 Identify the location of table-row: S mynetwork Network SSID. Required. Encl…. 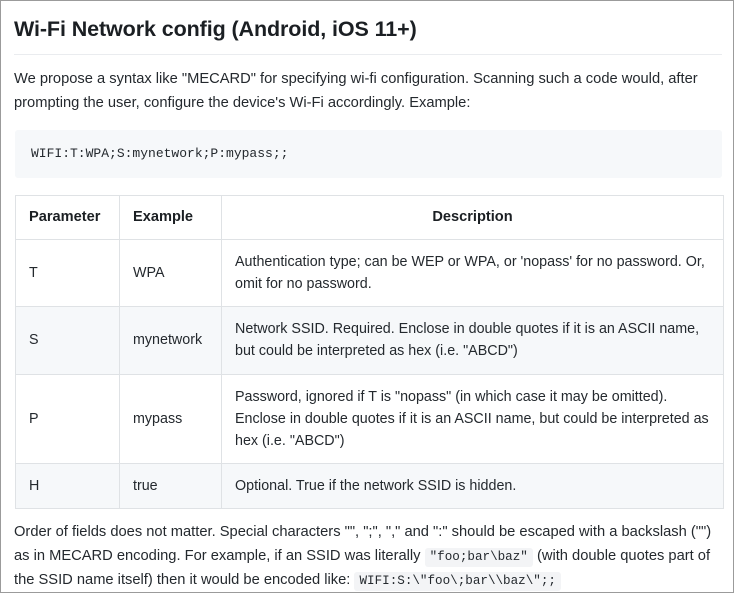
(369, 340).